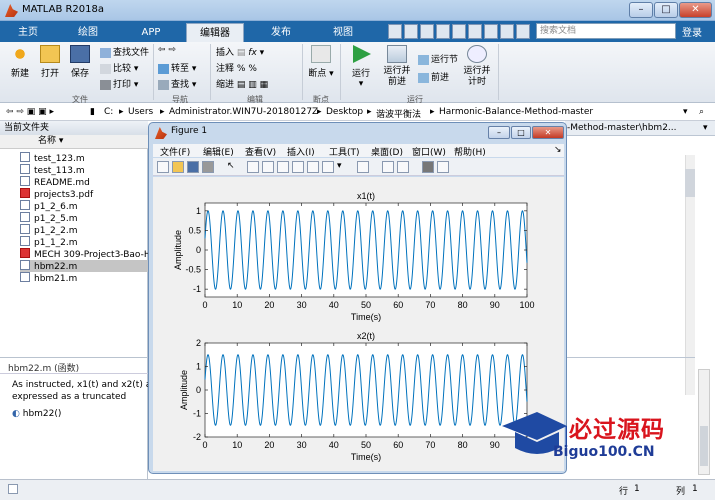  What do you see at coordinates (411, 31) in the screenshot?
I see `cut-quick-icon` at bounding box center [411, 31].